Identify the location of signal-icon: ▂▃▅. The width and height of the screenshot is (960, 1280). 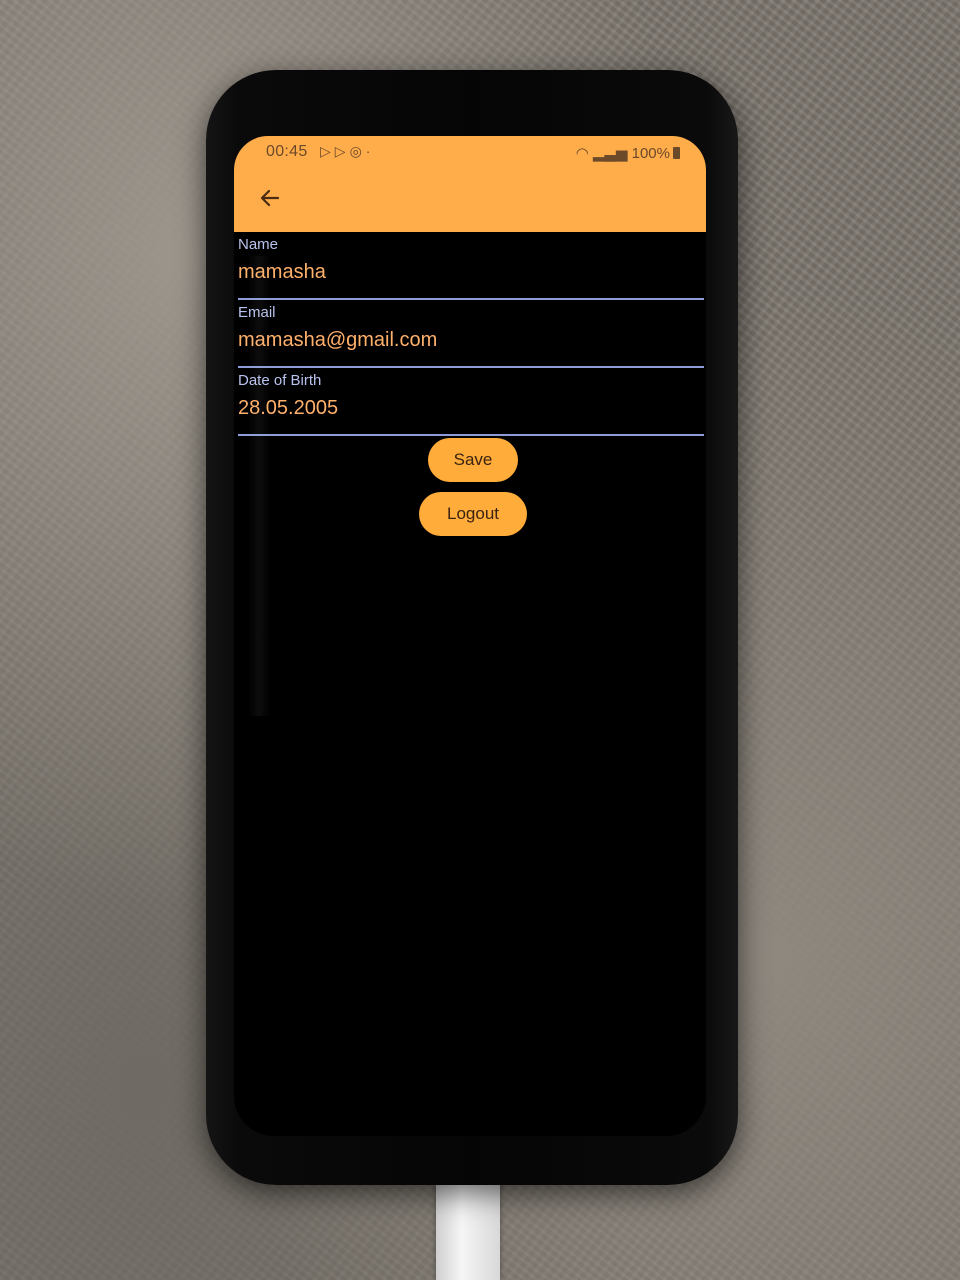
(610, 153).